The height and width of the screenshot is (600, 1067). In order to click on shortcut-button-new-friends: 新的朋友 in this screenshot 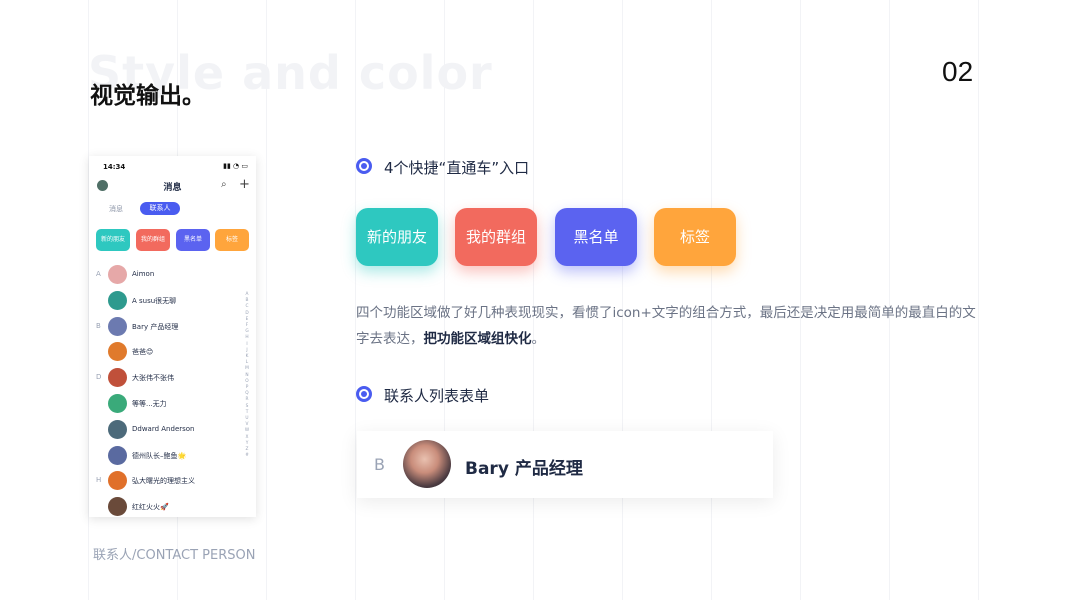, I will do `click(397, 237)`.